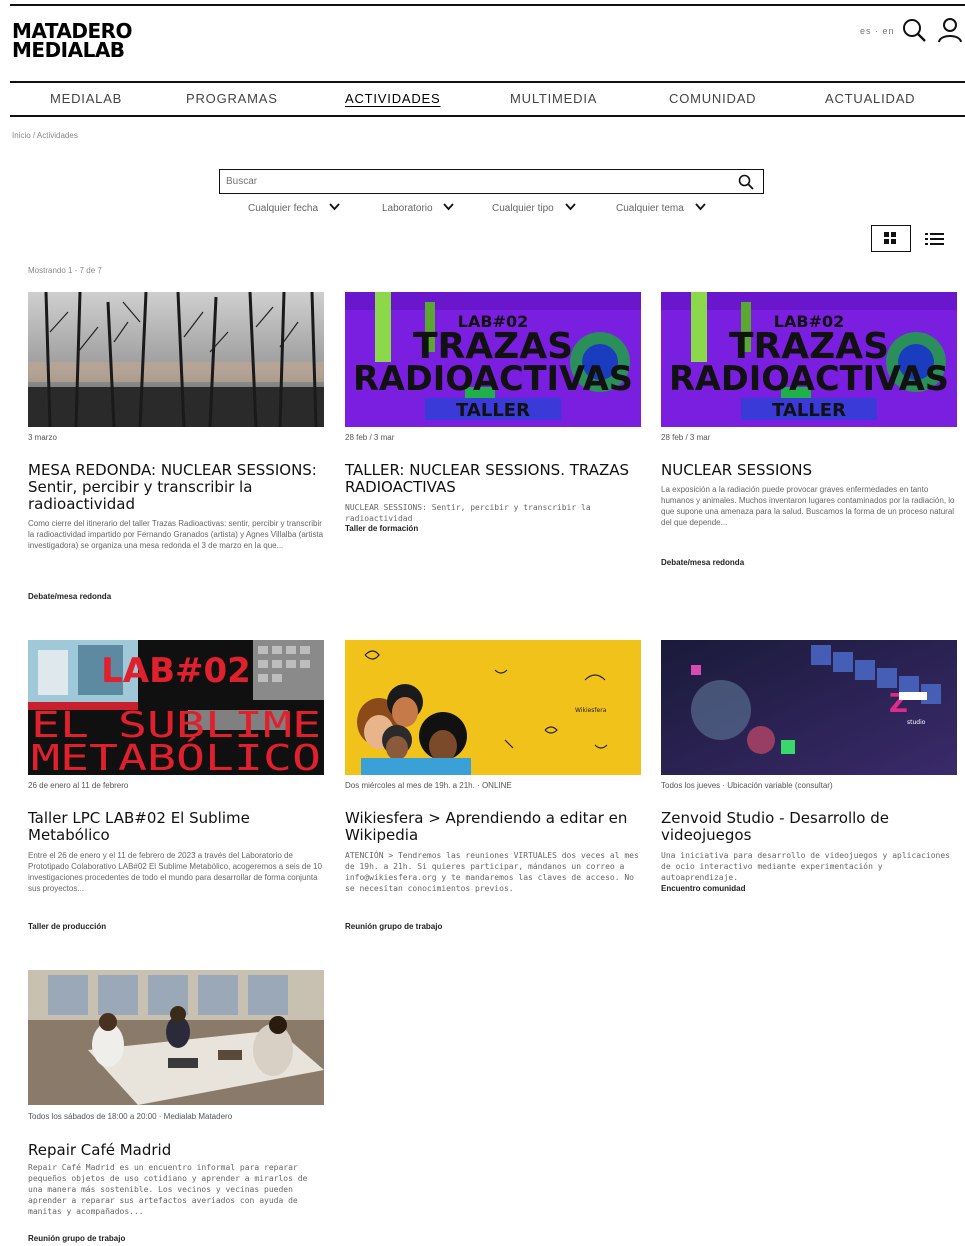 This screenshot has height=1246, width=965. I want to click on list-view-button, so click(935, 239).